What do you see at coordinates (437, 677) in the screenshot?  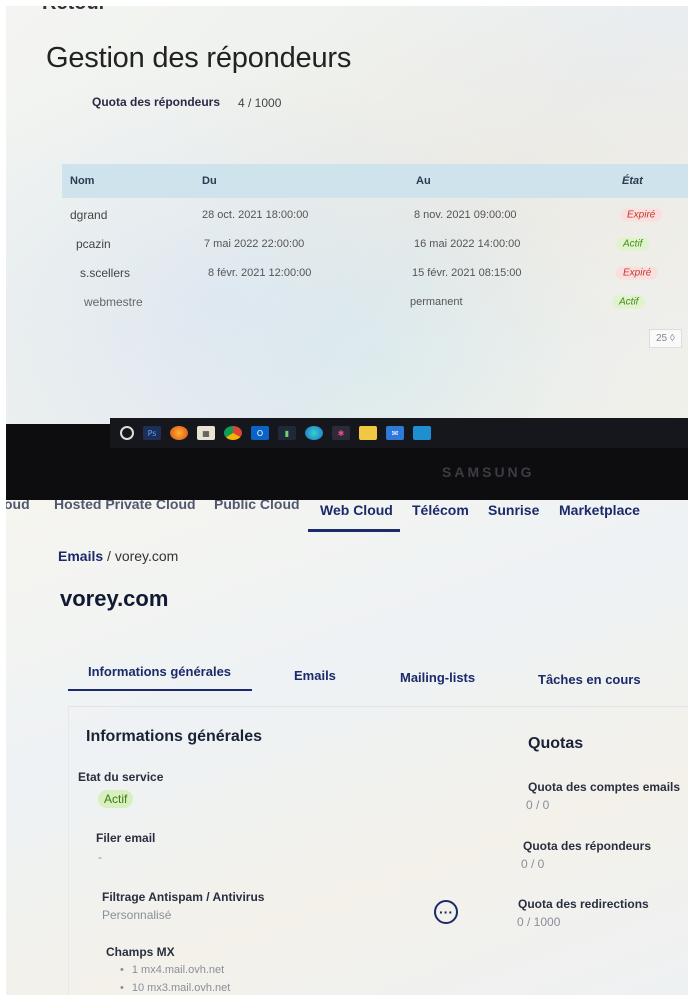 I see `tab-mailing-lists: Mailing-lists` at bounding box center [437, 677].